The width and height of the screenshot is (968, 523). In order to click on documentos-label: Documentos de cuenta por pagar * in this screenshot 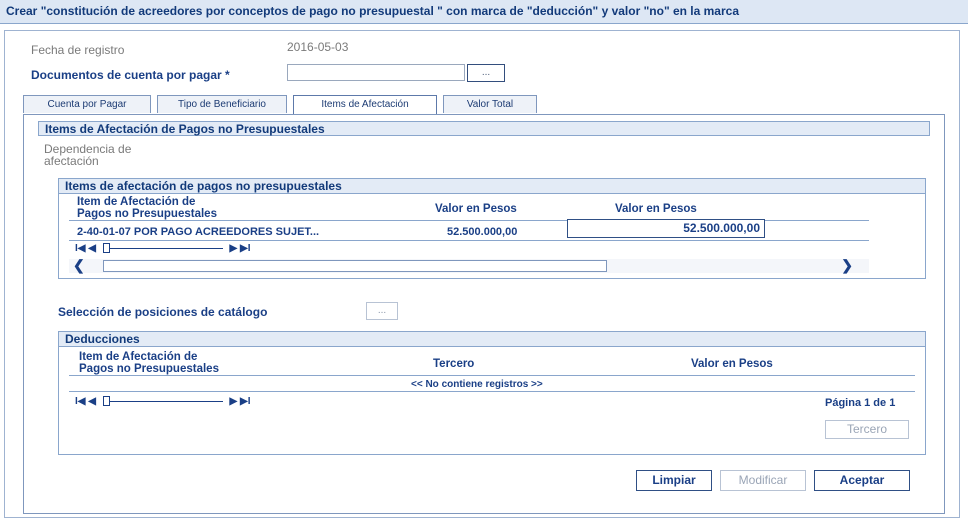, I will do `click(130, 75)`.